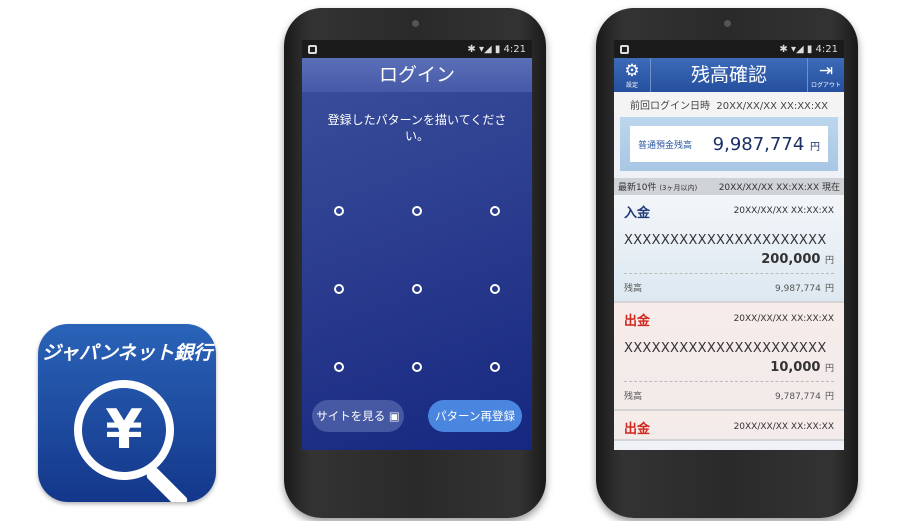 The width and height of the screenshot is (910, 521). Describe the element at coordinates (729, 426) in the screenshot. I see `transaction-row: 出金 20XX/XX/XX XX:XX:XX` at that location.